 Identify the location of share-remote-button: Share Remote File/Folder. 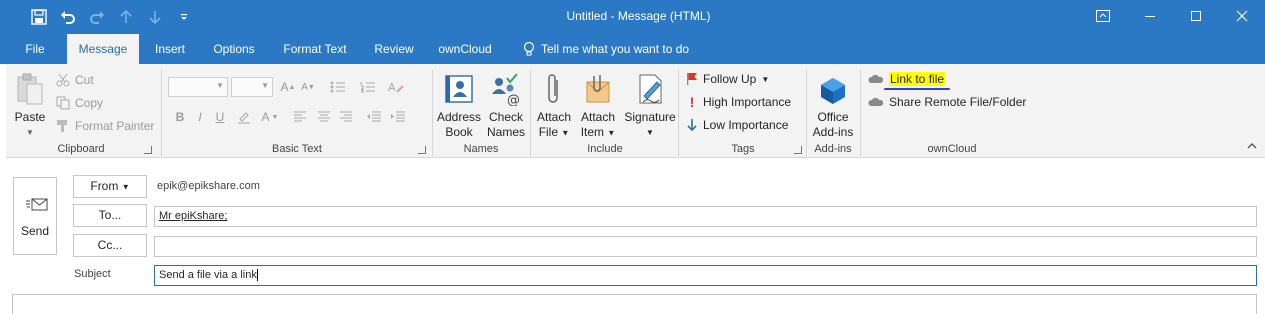
(947, 102).